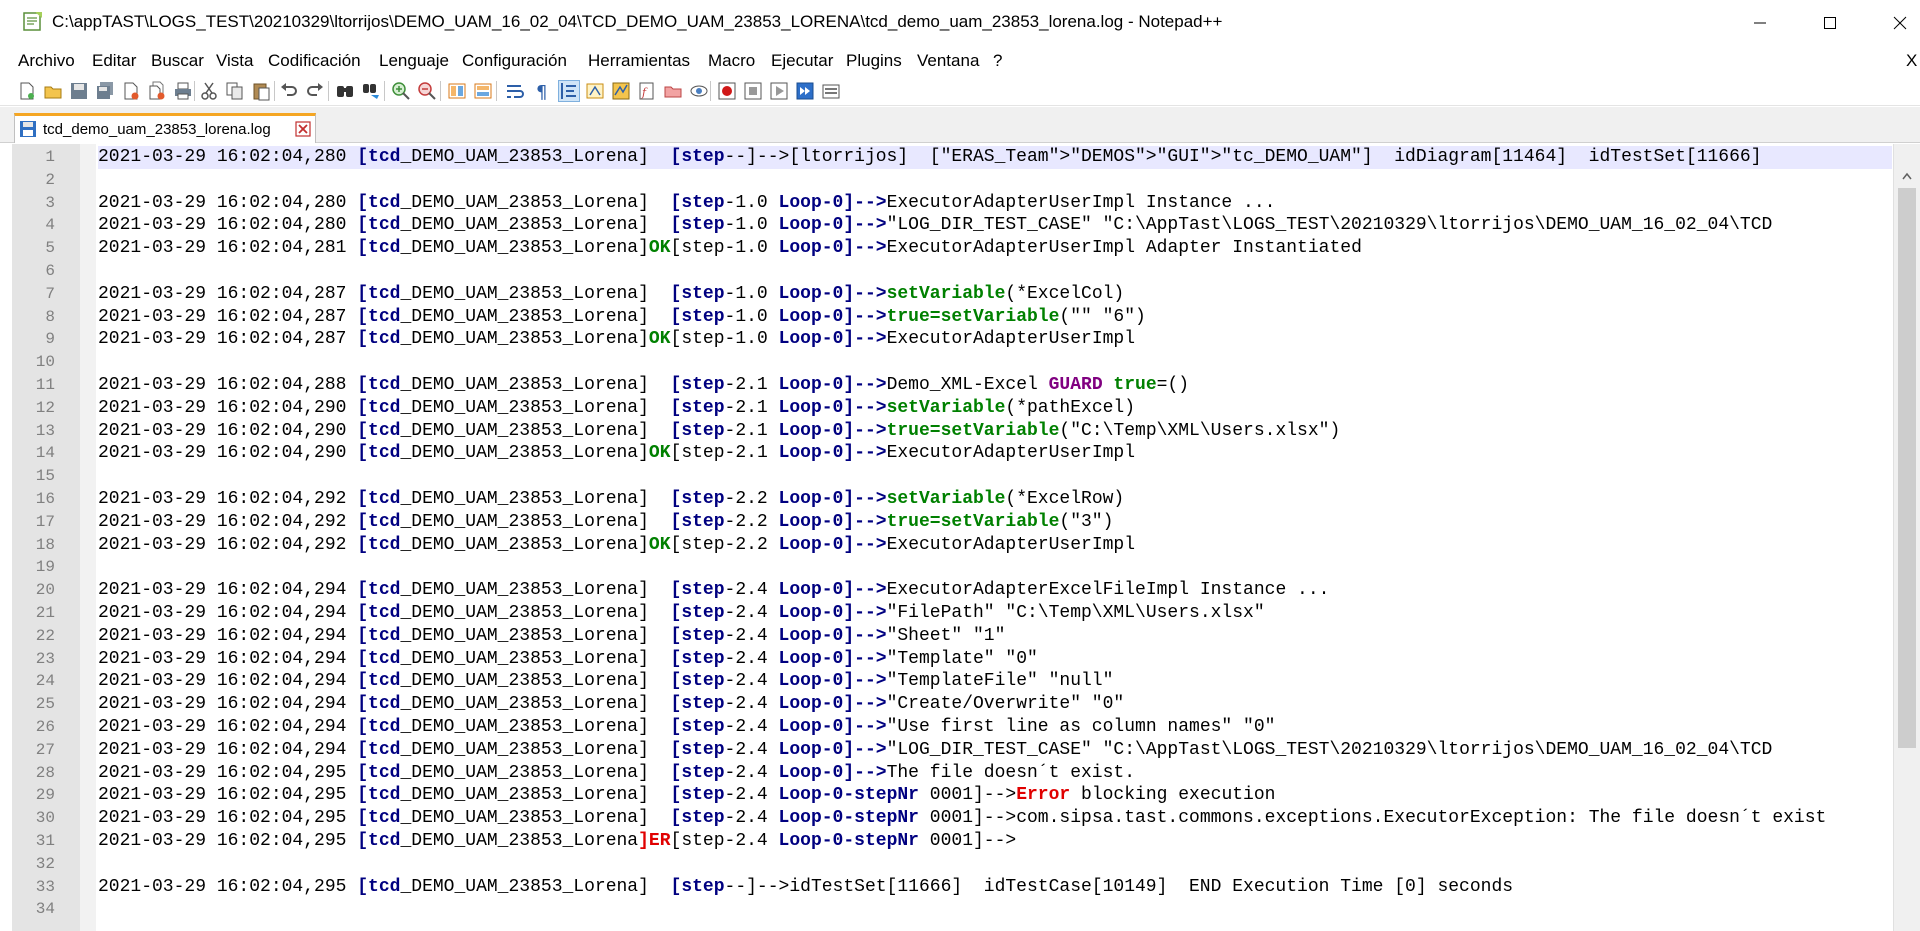 This screenshot has width=1920, height=931. What do you see at coordinates (699, 91) in the screenshot?
I see `monitoring-button` at bounding box center [699, 91].